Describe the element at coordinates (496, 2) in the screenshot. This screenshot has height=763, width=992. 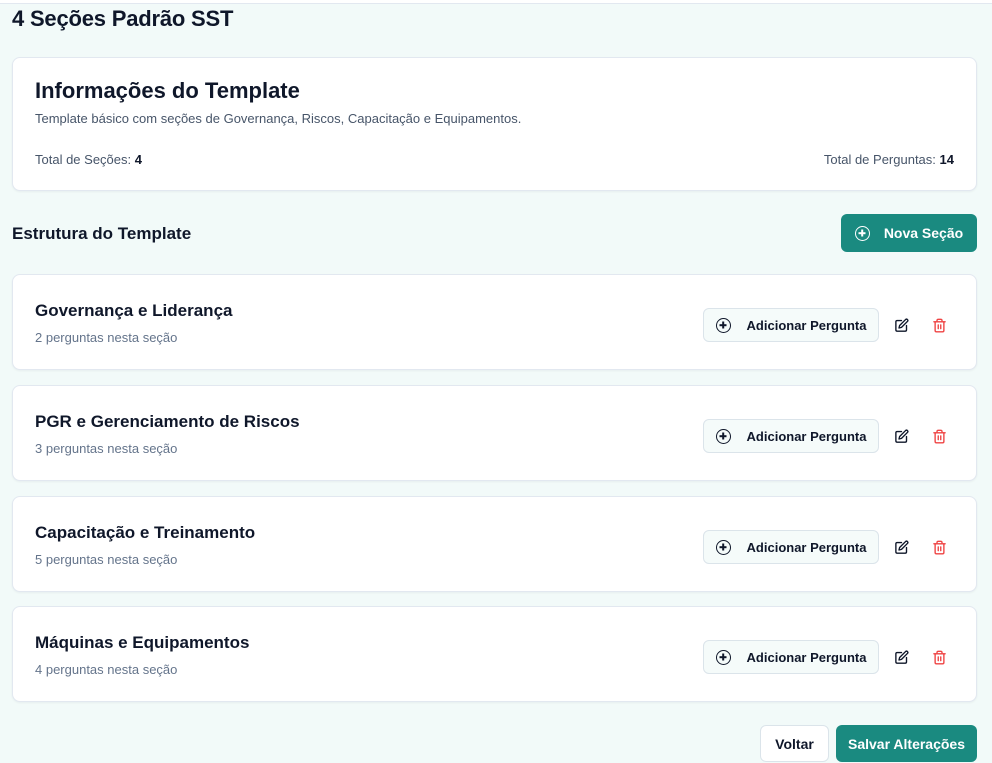
I see `top-border` at that location.